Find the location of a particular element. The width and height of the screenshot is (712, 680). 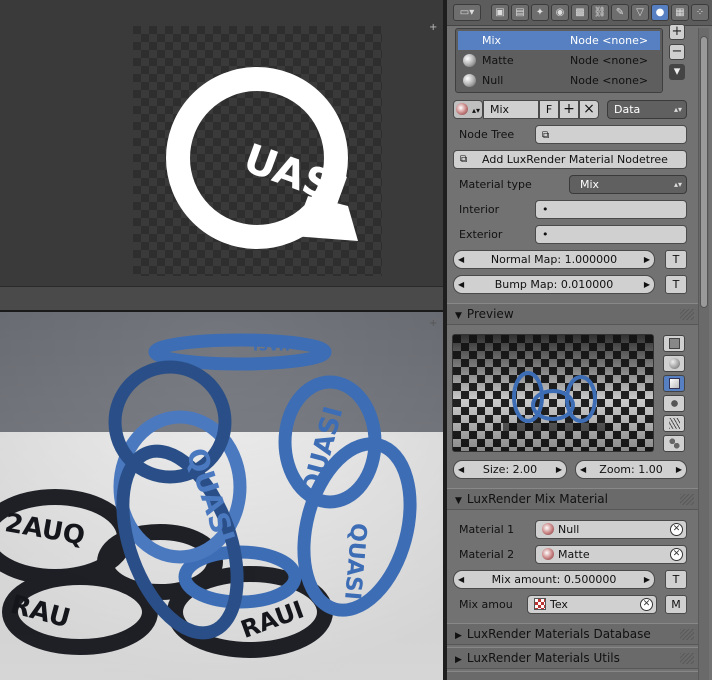

material-browse-button: ▴▾ is located at coordinates (468, 109).